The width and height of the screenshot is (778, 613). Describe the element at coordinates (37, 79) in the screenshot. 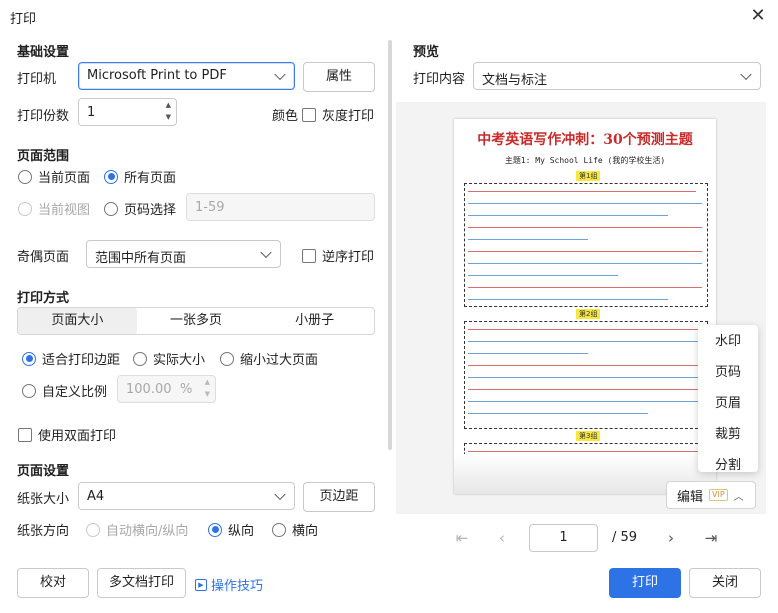

I see `printer-label: 打印机` at that location.